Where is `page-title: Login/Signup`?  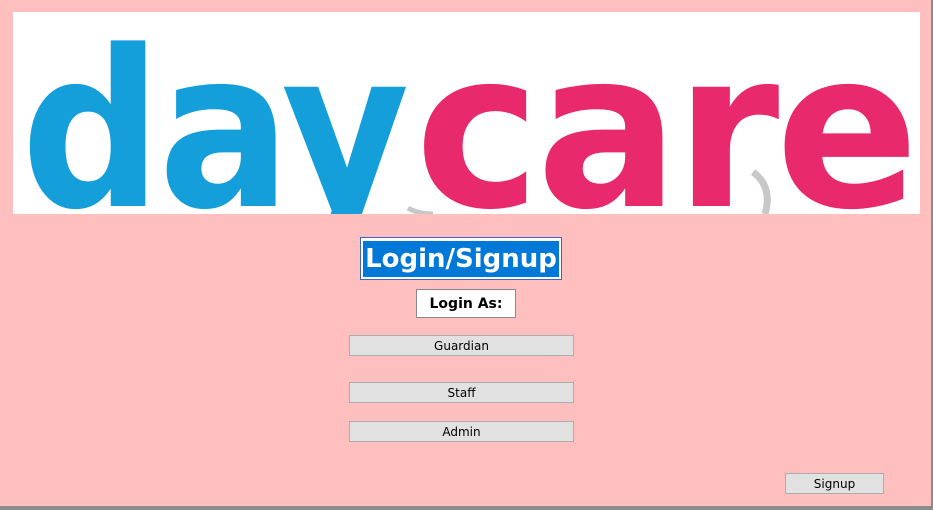
page-title: Login/Signup is located at coordinates (461, 258).